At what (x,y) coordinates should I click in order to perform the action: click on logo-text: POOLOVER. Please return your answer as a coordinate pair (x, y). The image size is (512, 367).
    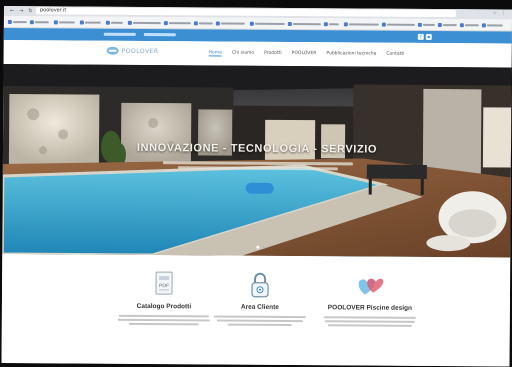
    Looking at the image, I should click on (140, 51).